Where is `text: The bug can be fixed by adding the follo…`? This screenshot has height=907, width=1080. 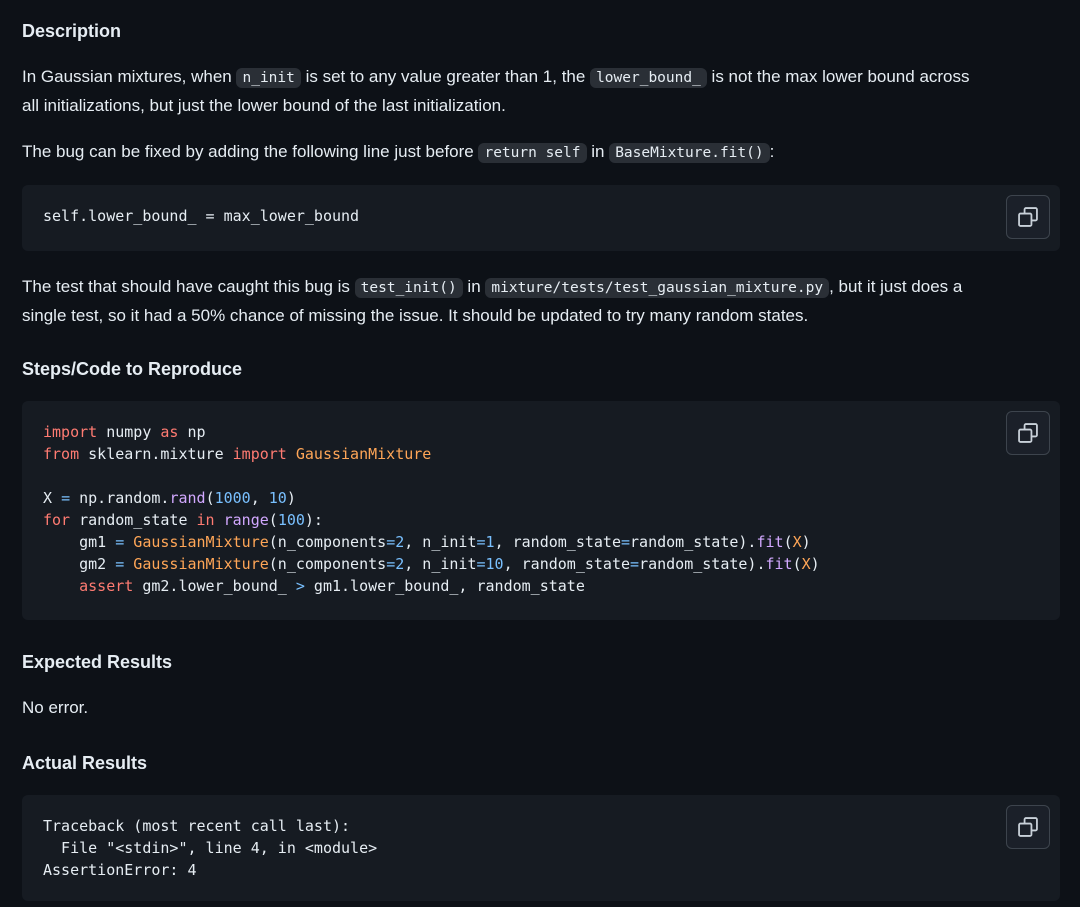 text: The bug can be fixed by adding the follo… is located at coordinates (250, 151).